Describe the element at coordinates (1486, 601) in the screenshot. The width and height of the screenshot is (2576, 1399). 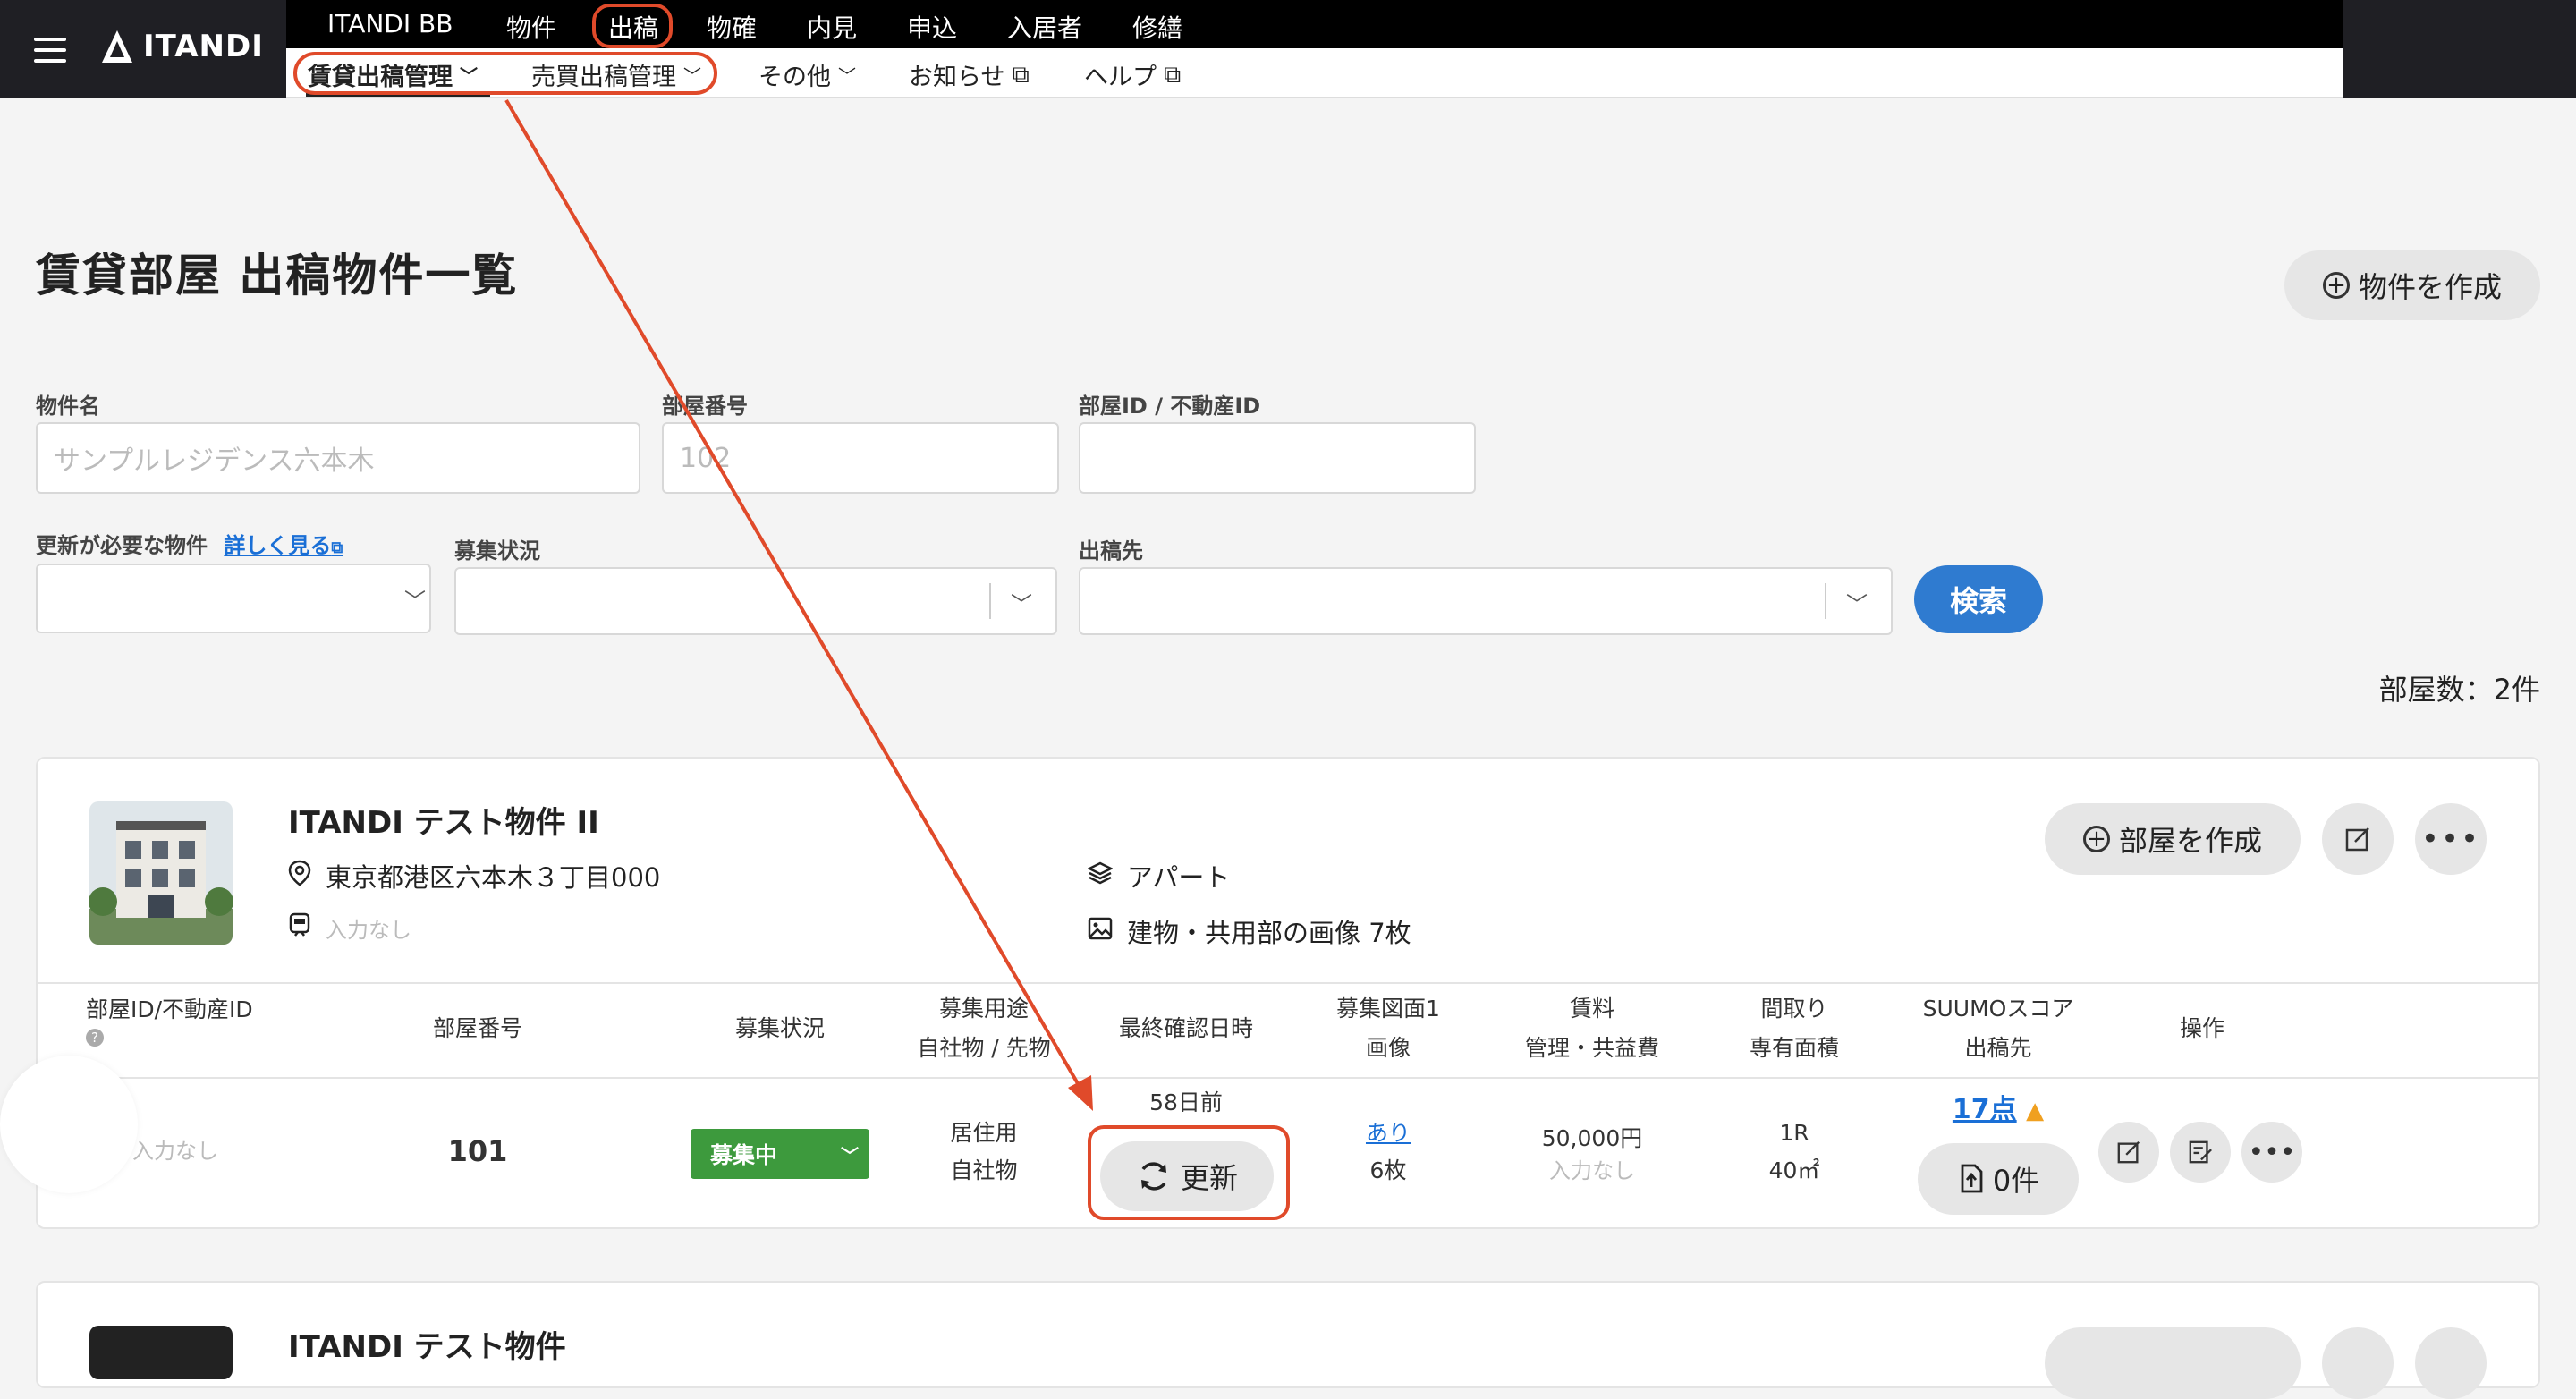
I see `destination-select` at that location.